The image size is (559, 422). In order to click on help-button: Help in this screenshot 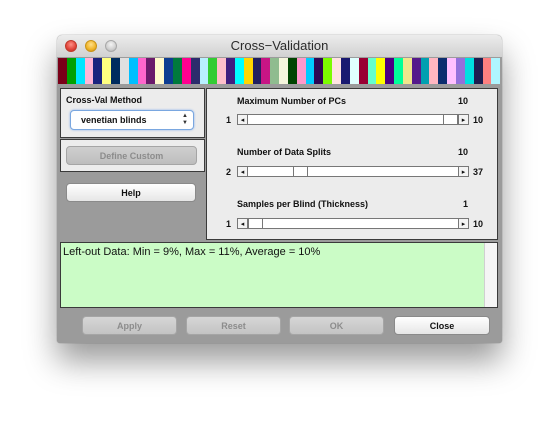, I will do `click(131, 192)`.